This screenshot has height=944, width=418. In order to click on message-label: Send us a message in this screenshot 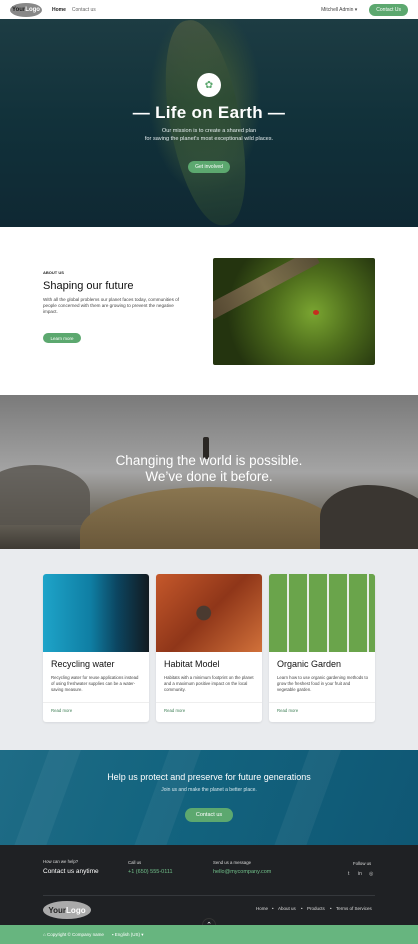, I will do `click(232, 862)`.